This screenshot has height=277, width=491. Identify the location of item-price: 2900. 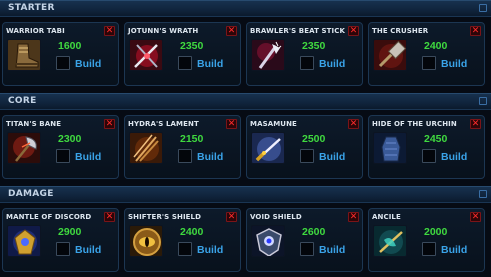
(70, 232).